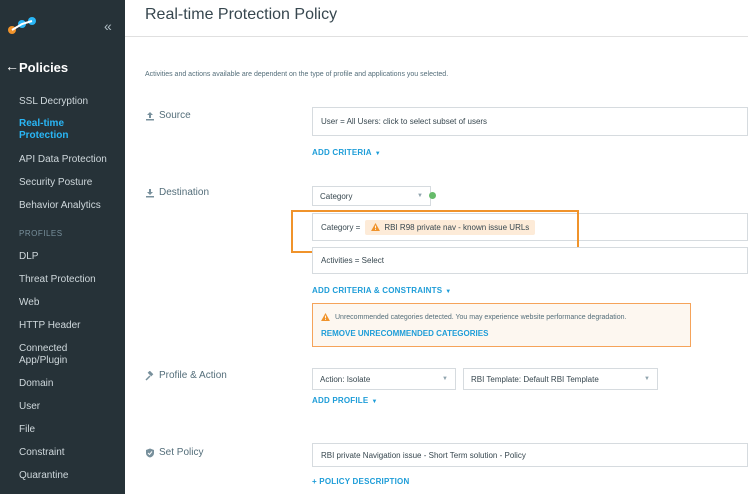 The height and width of the screenshot is (494, 748). What do you see at coordinates (371, 196) in the screenshot?
I see `destination-type-select: Category ▼` at bounding box center [371, 196].